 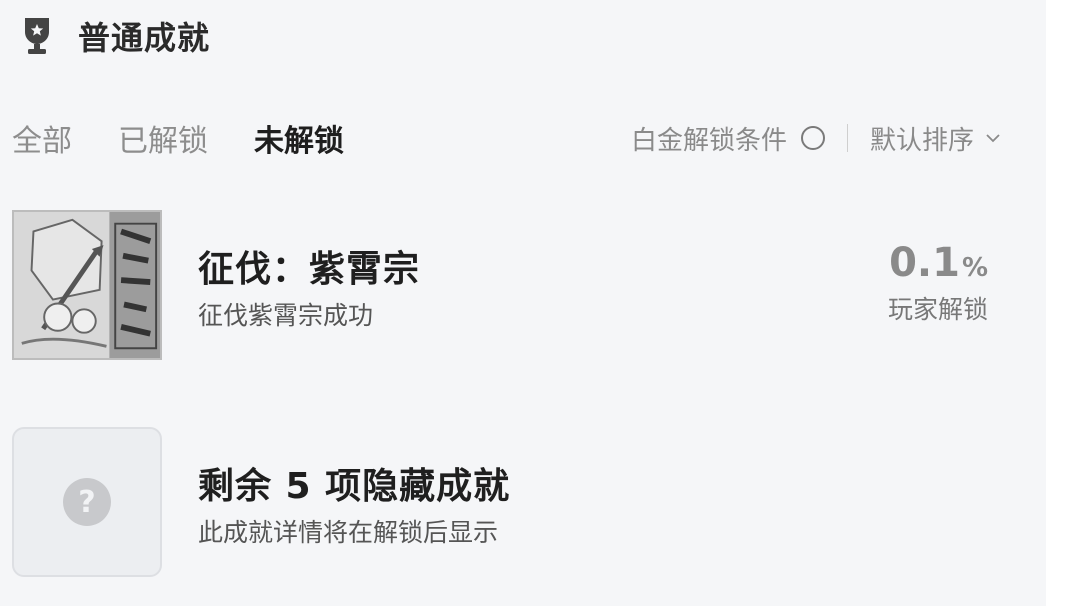 What do you see at coordinates (87, 285) in the screenshot?
I see `achievement-artwork` at bounding box center [87, 285].